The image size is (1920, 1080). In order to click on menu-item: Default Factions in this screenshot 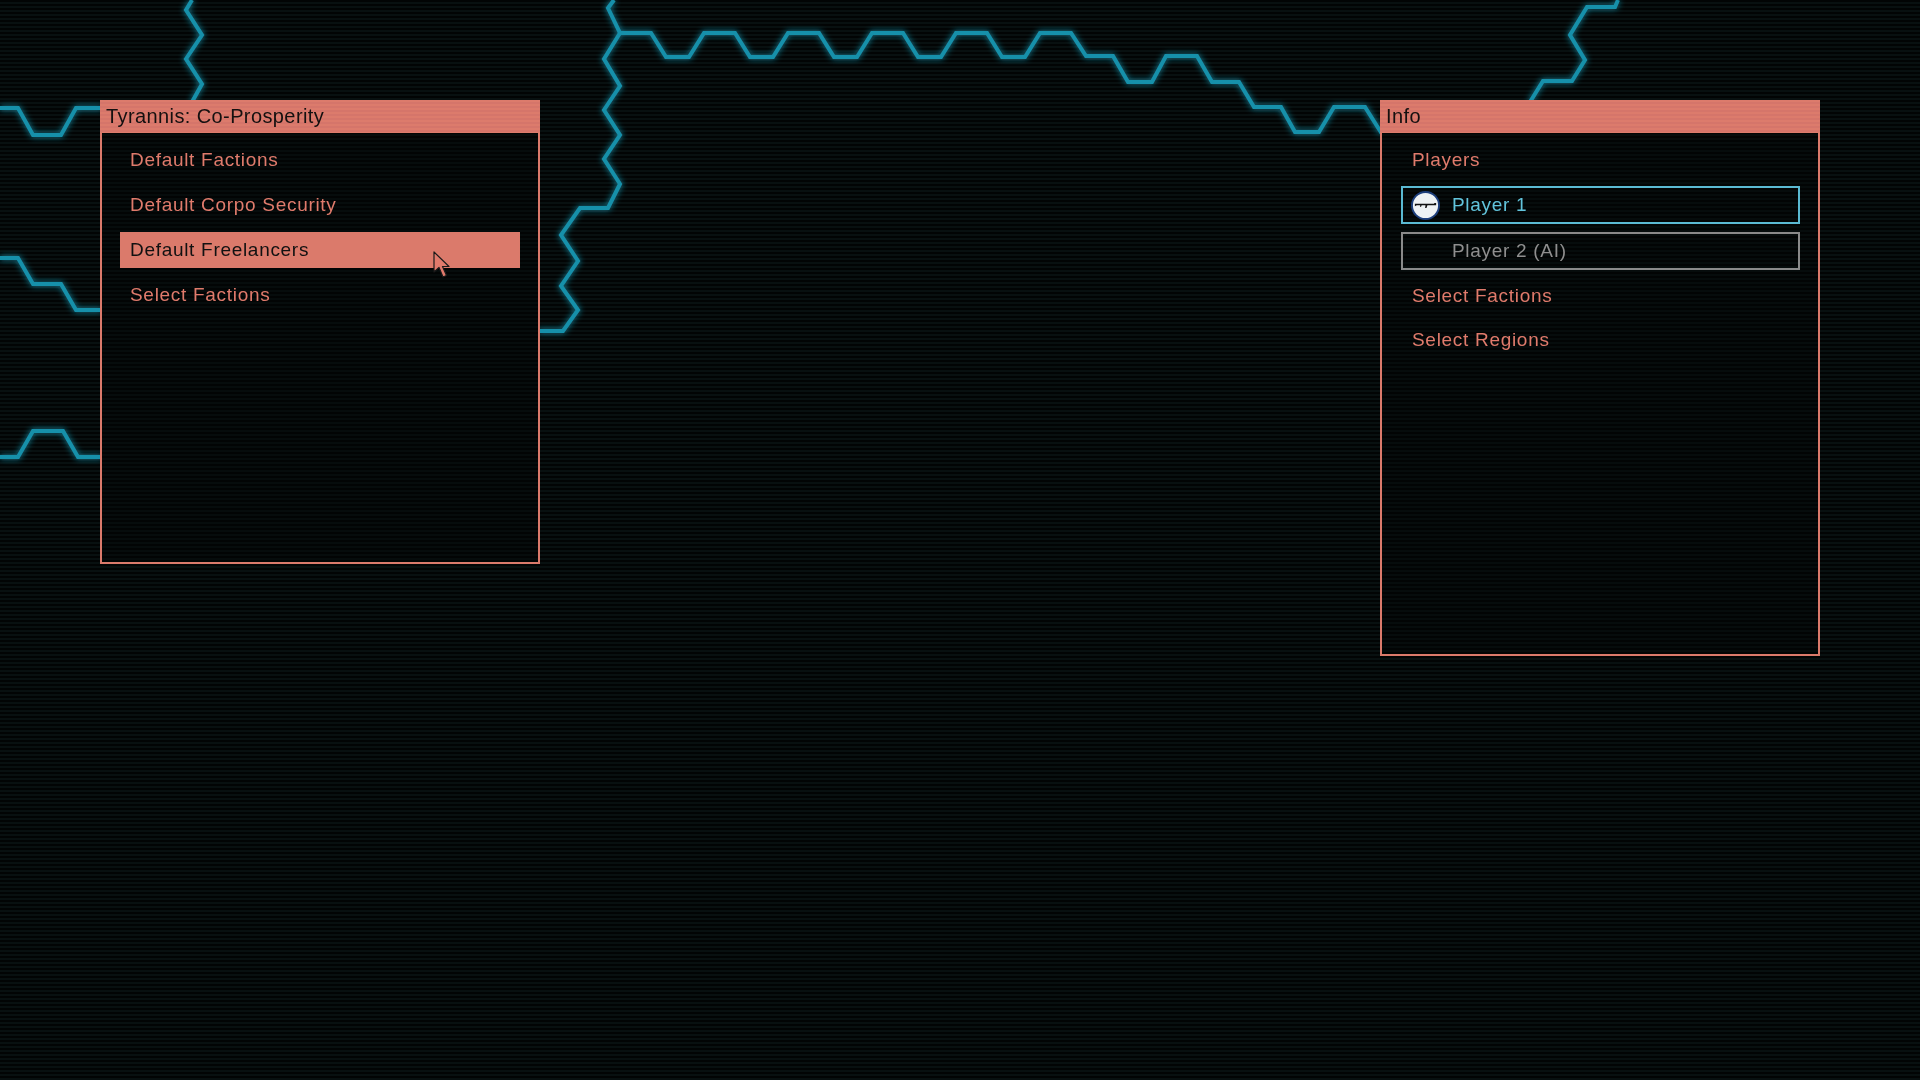, I will do `click(320, 160)`.